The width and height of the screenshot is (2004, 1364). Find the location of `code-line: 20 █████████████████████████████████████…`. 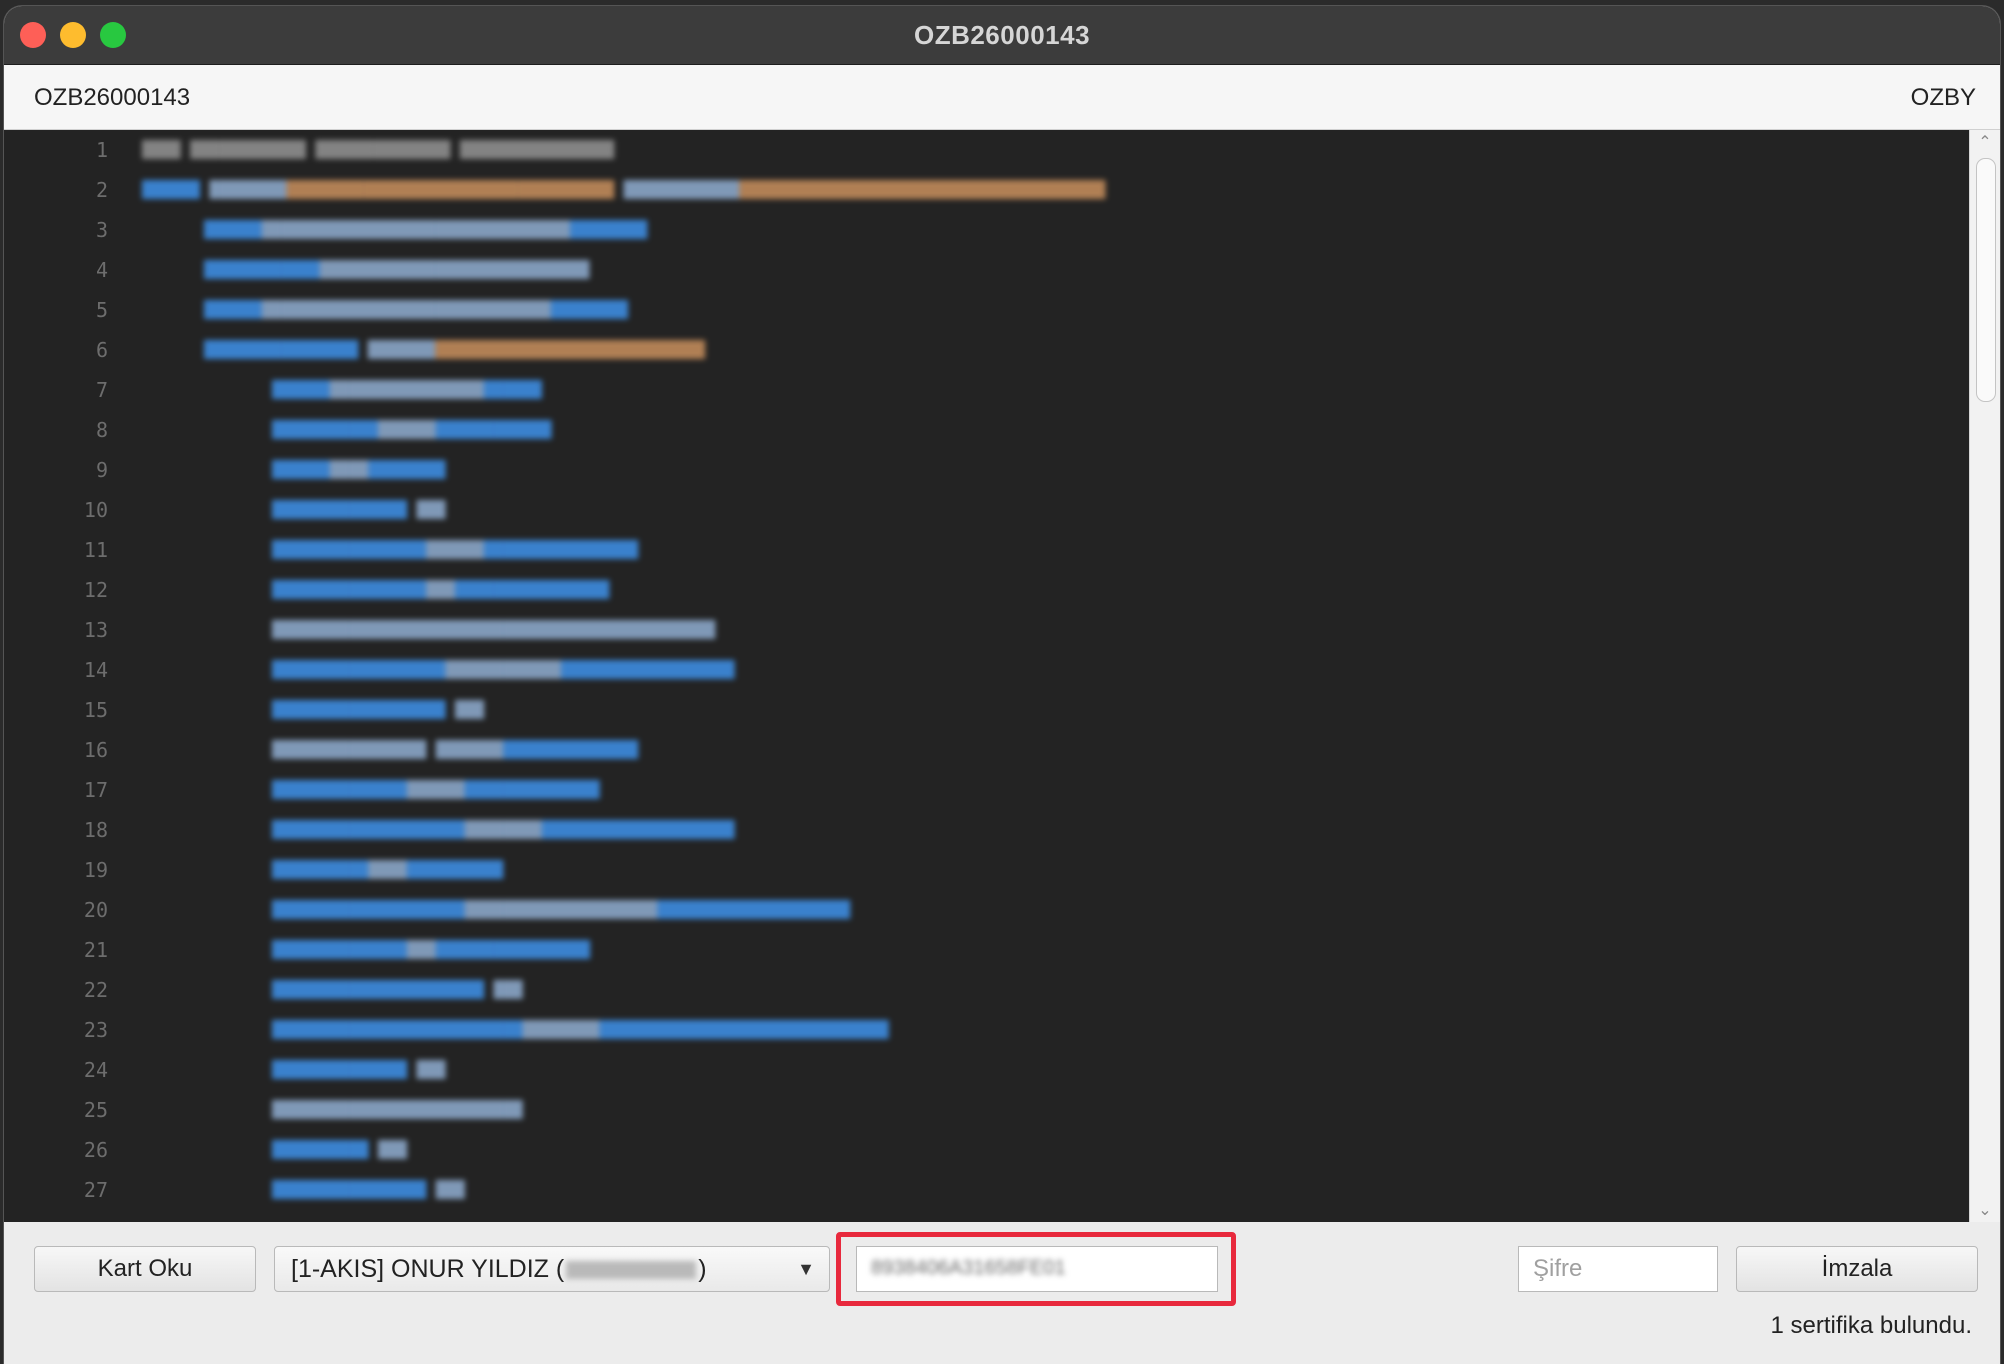

code-line: 20 █████████████████████████████████████… is located at coordinates (989, 912).